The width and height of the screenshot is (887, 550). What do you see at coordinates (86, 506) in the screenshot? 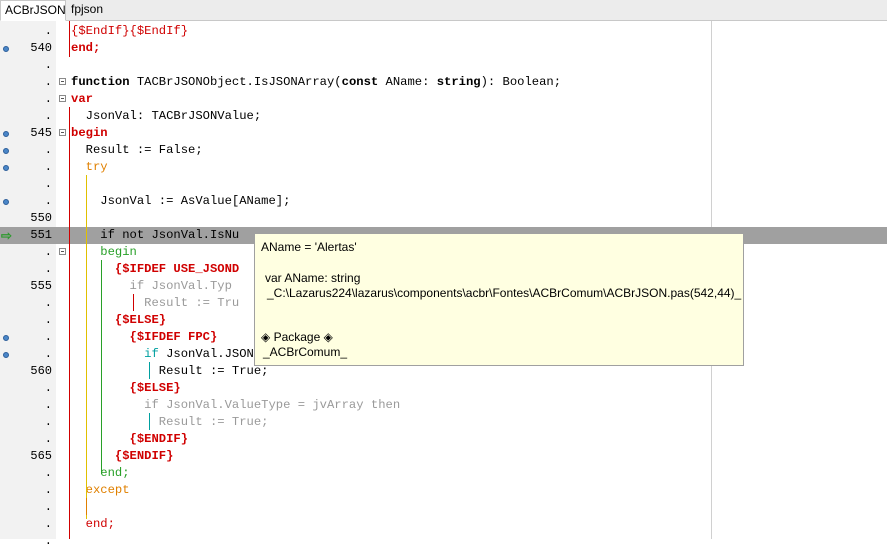
I see `block-line-except` at bounding box center [86, 506].